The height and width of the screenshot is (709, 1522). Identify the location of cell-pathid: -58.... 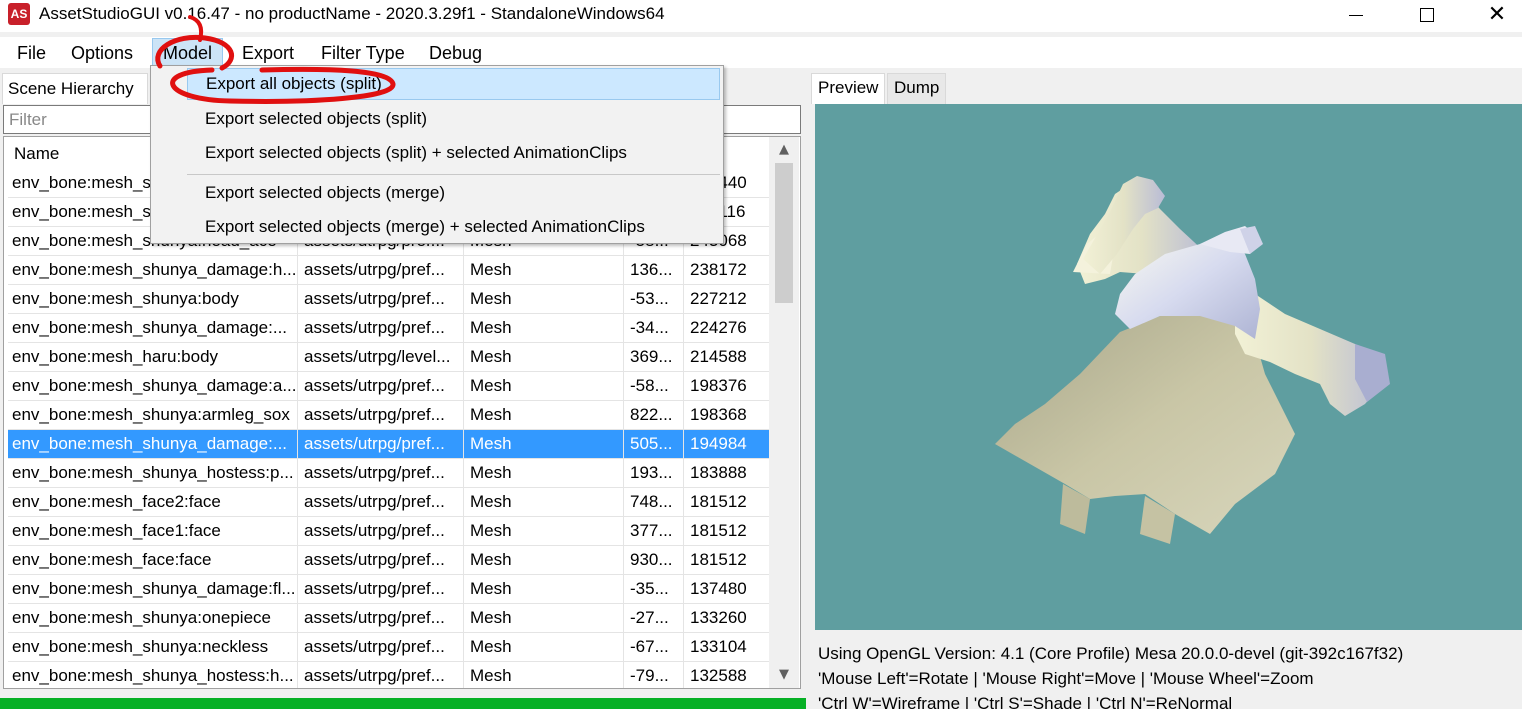
(655, 386).